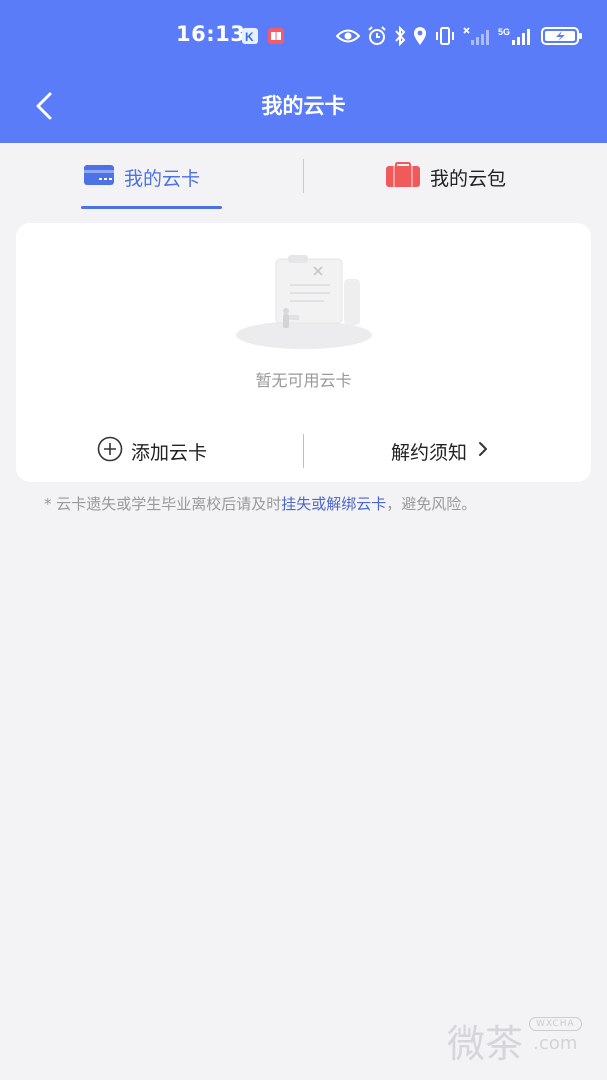  Describe the element at coordinates (151, 207) in the screenshot. I see `tab-active-indicator` at that location.